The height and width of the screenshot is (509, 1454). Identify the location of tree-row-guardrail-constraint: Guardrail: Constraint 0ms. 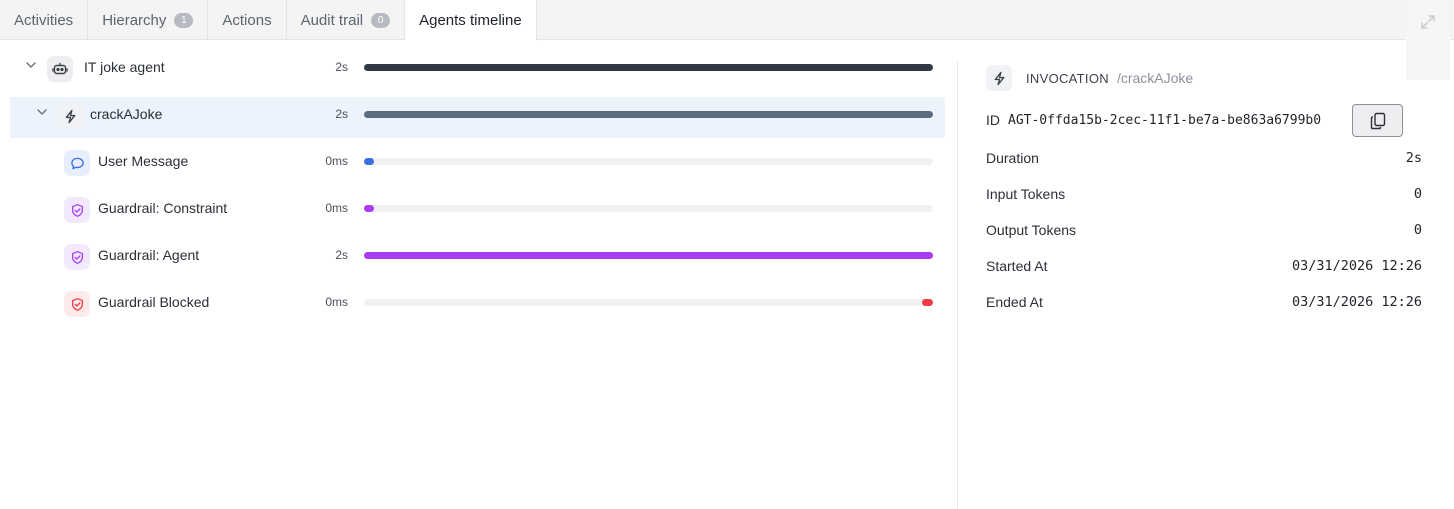
(477, 208).